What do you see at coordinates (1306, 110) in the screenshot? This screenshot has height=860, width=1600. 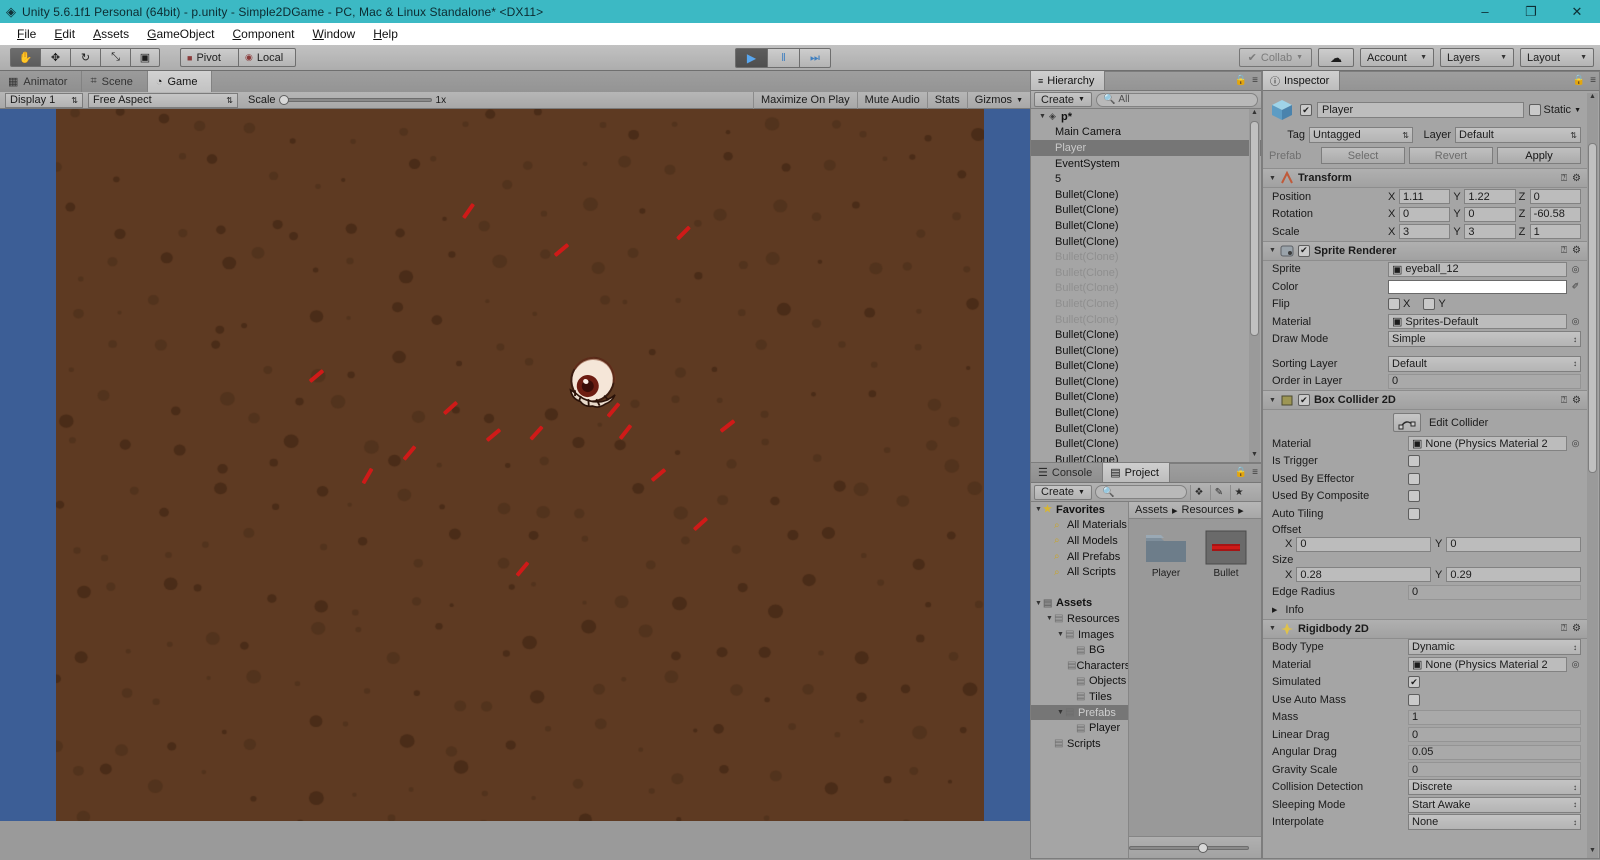 I see `gameobject-enabled-checkbox: ✔` at bounding box center [1306, 110].